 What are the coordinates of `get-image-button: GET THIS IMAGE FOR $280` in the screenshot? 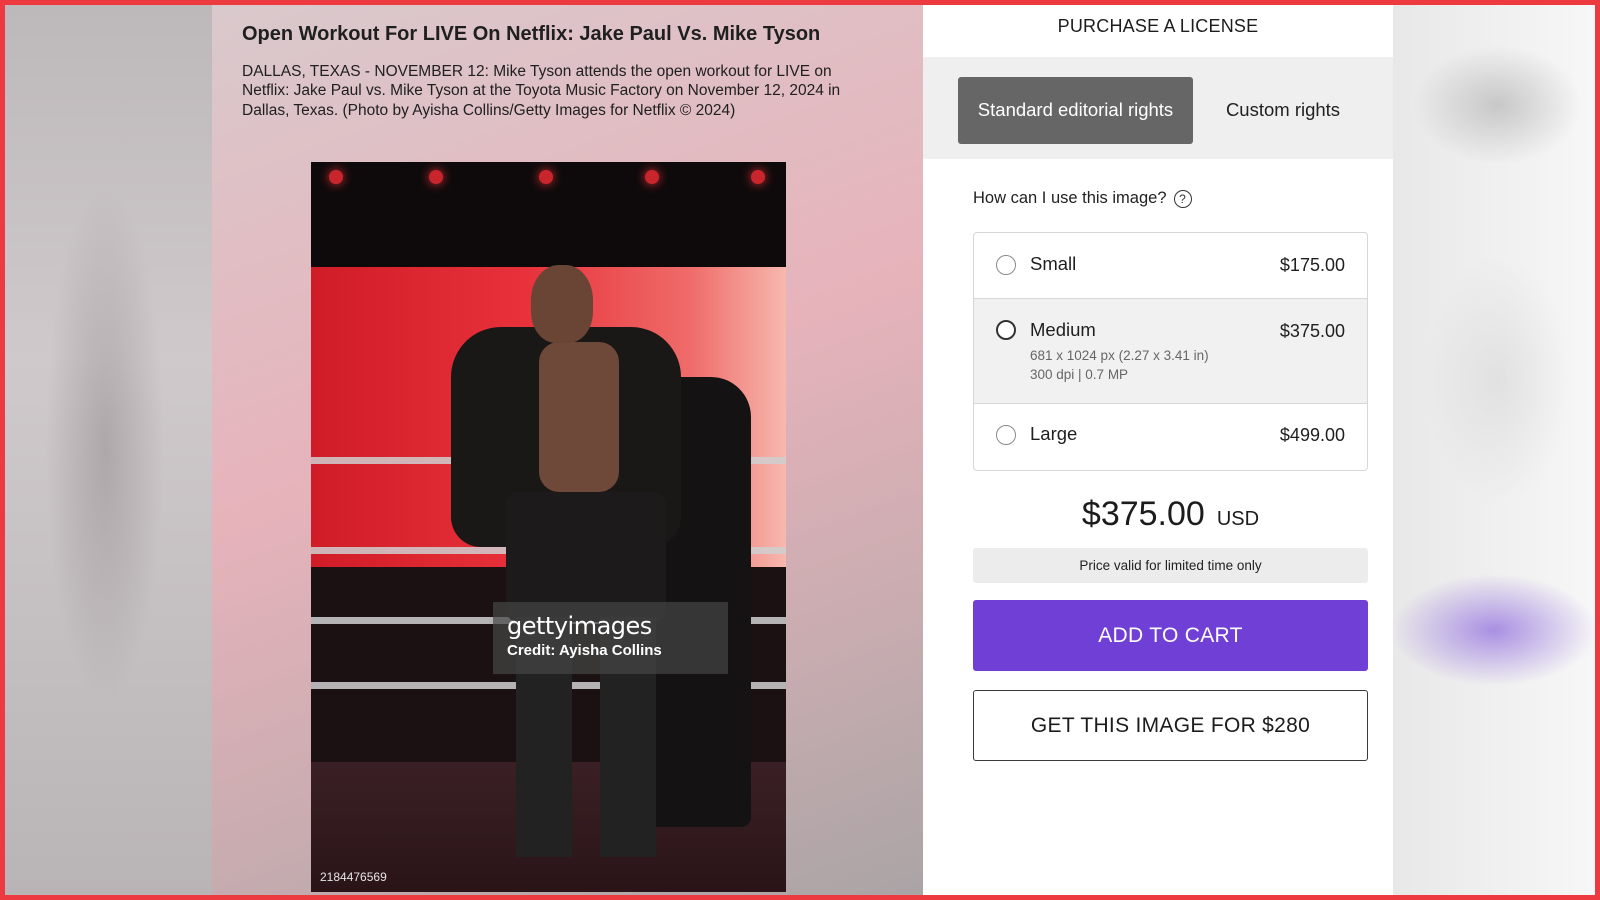 It's located at (1170, 725).